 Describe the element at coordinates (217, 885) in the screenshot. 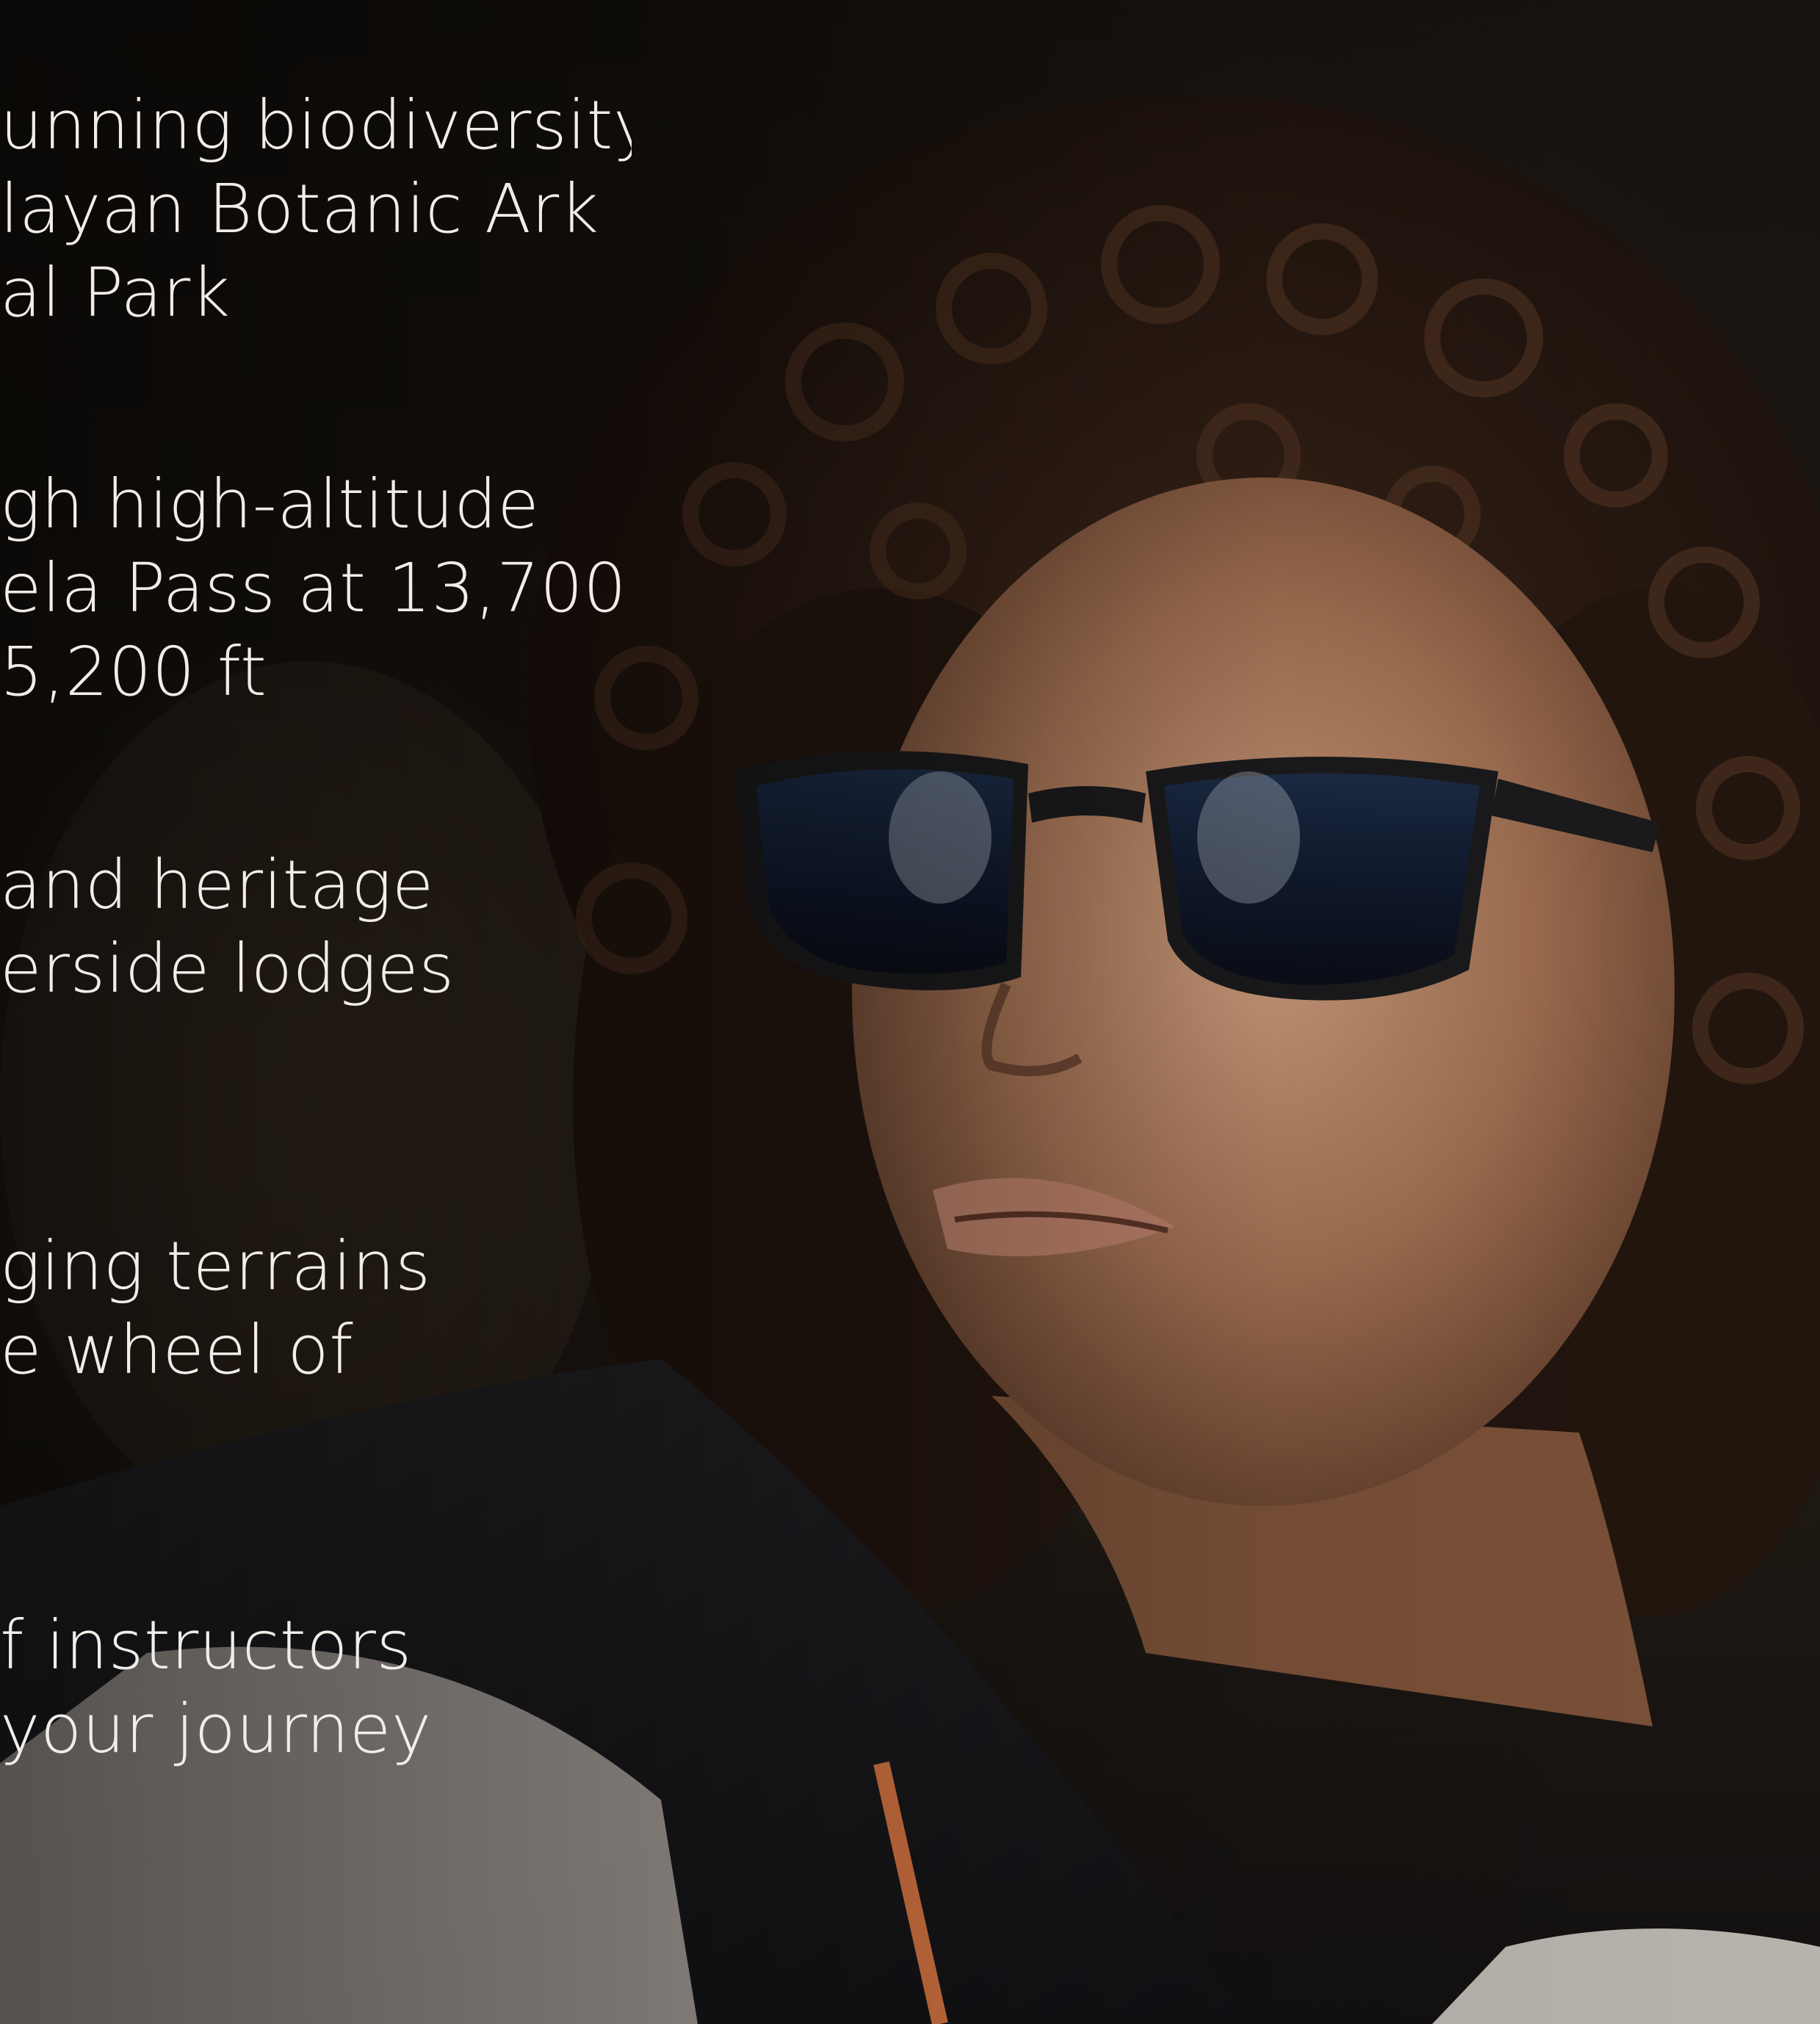

I see `feature-line: and heritage` at that location.